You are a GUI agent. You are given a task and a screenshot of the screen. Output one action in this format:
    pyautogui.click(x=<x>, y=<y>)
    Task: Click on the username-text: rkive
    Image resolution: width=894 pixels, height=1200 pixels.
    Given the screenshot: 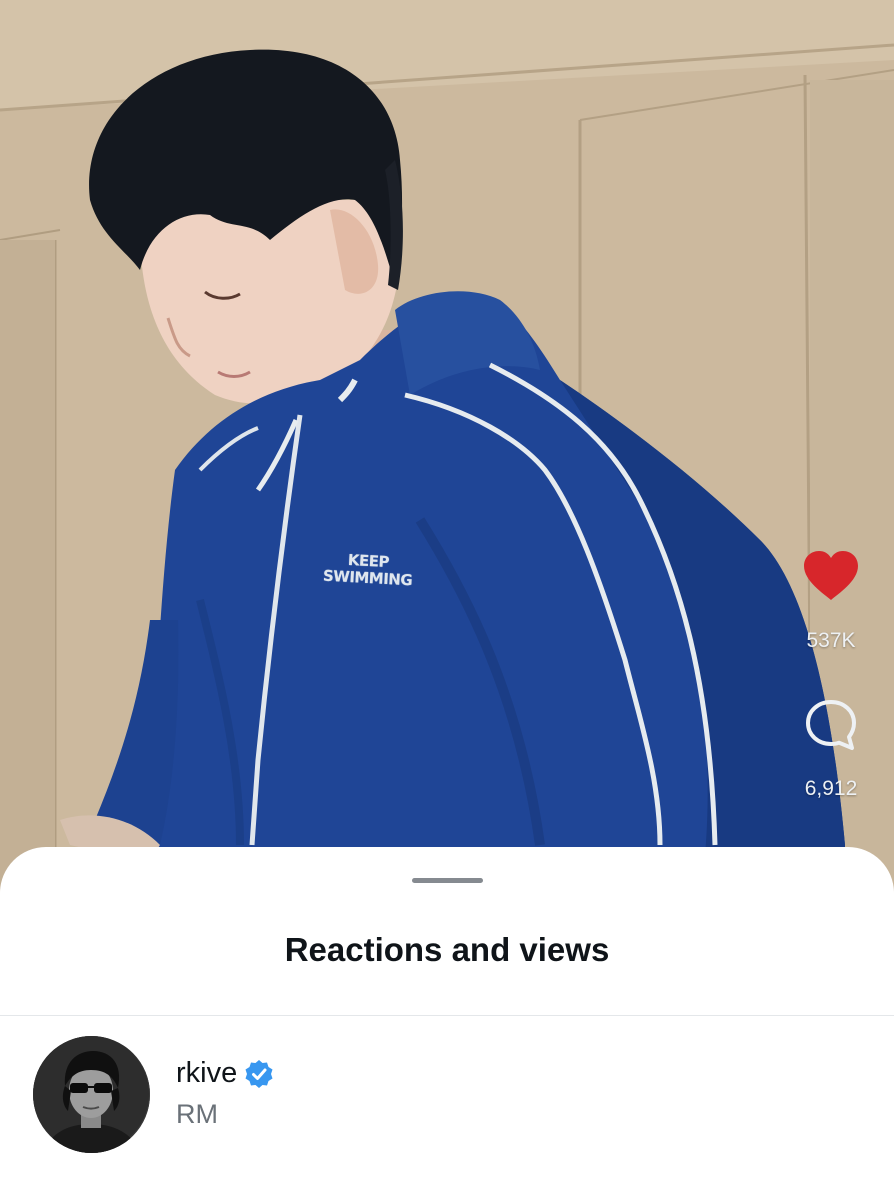 What is the action you would take?
    pyautogui.click(x=207, y=1073)
    